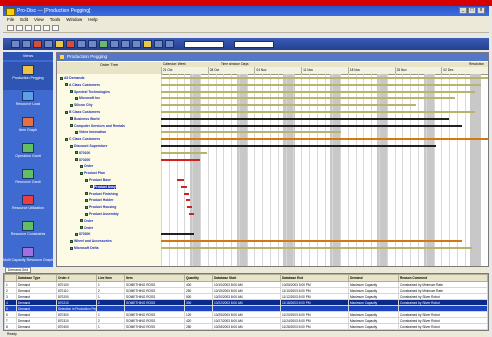 This screenshot has width=492, height=337. I want to click on expand-icon, so click(125, 44).